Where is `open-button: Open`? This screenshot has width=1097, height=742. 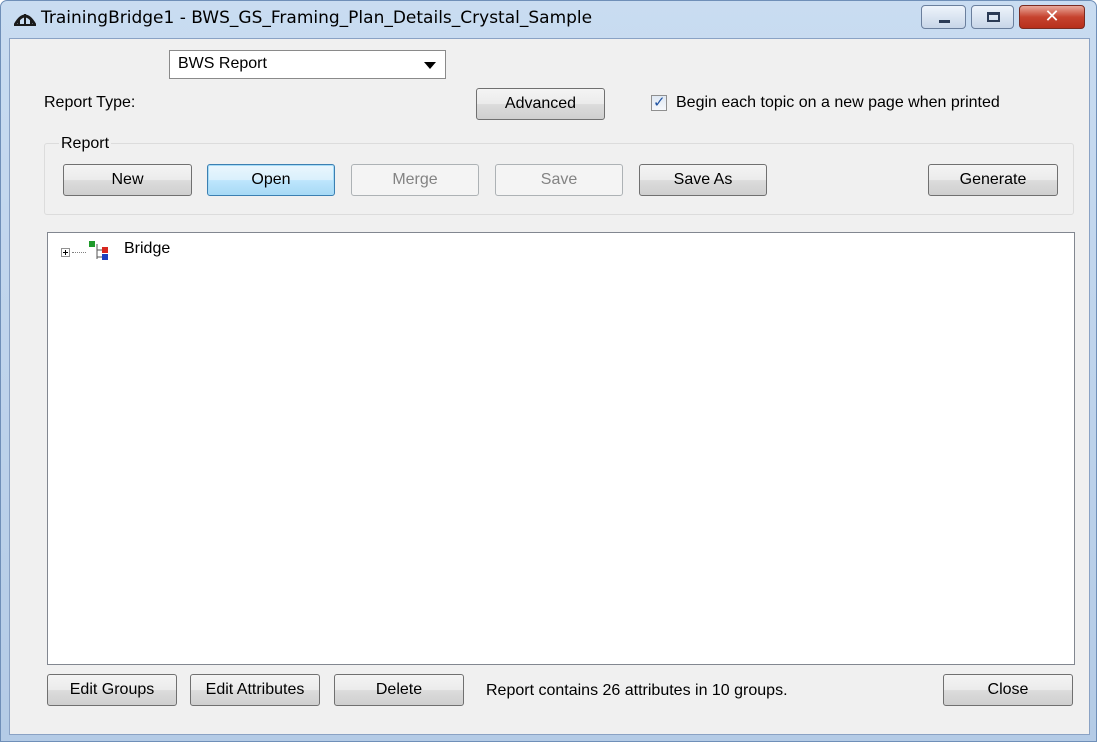
open-button: Open is located at coordinates (271, 180).